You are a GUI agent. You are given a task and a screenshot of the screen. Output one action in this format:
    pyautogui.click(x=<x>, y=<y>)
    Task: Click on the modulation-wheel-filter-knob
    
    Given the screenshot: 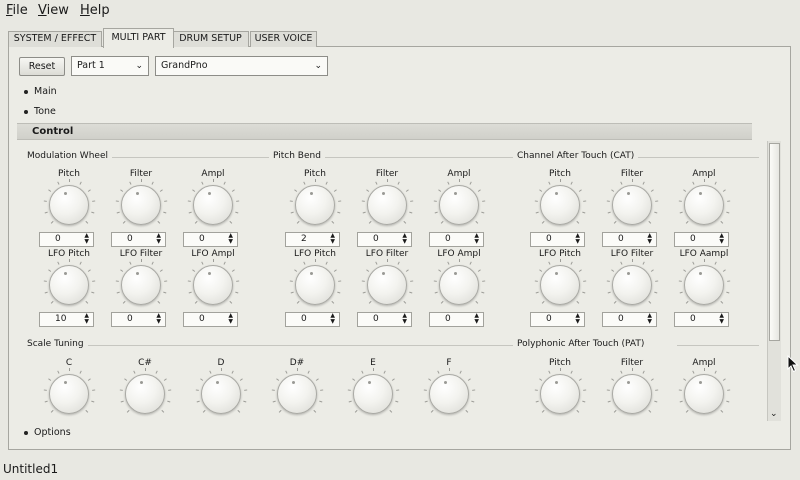 What is the action you would take?
    pyautogui.click(x=141, y=205)
    